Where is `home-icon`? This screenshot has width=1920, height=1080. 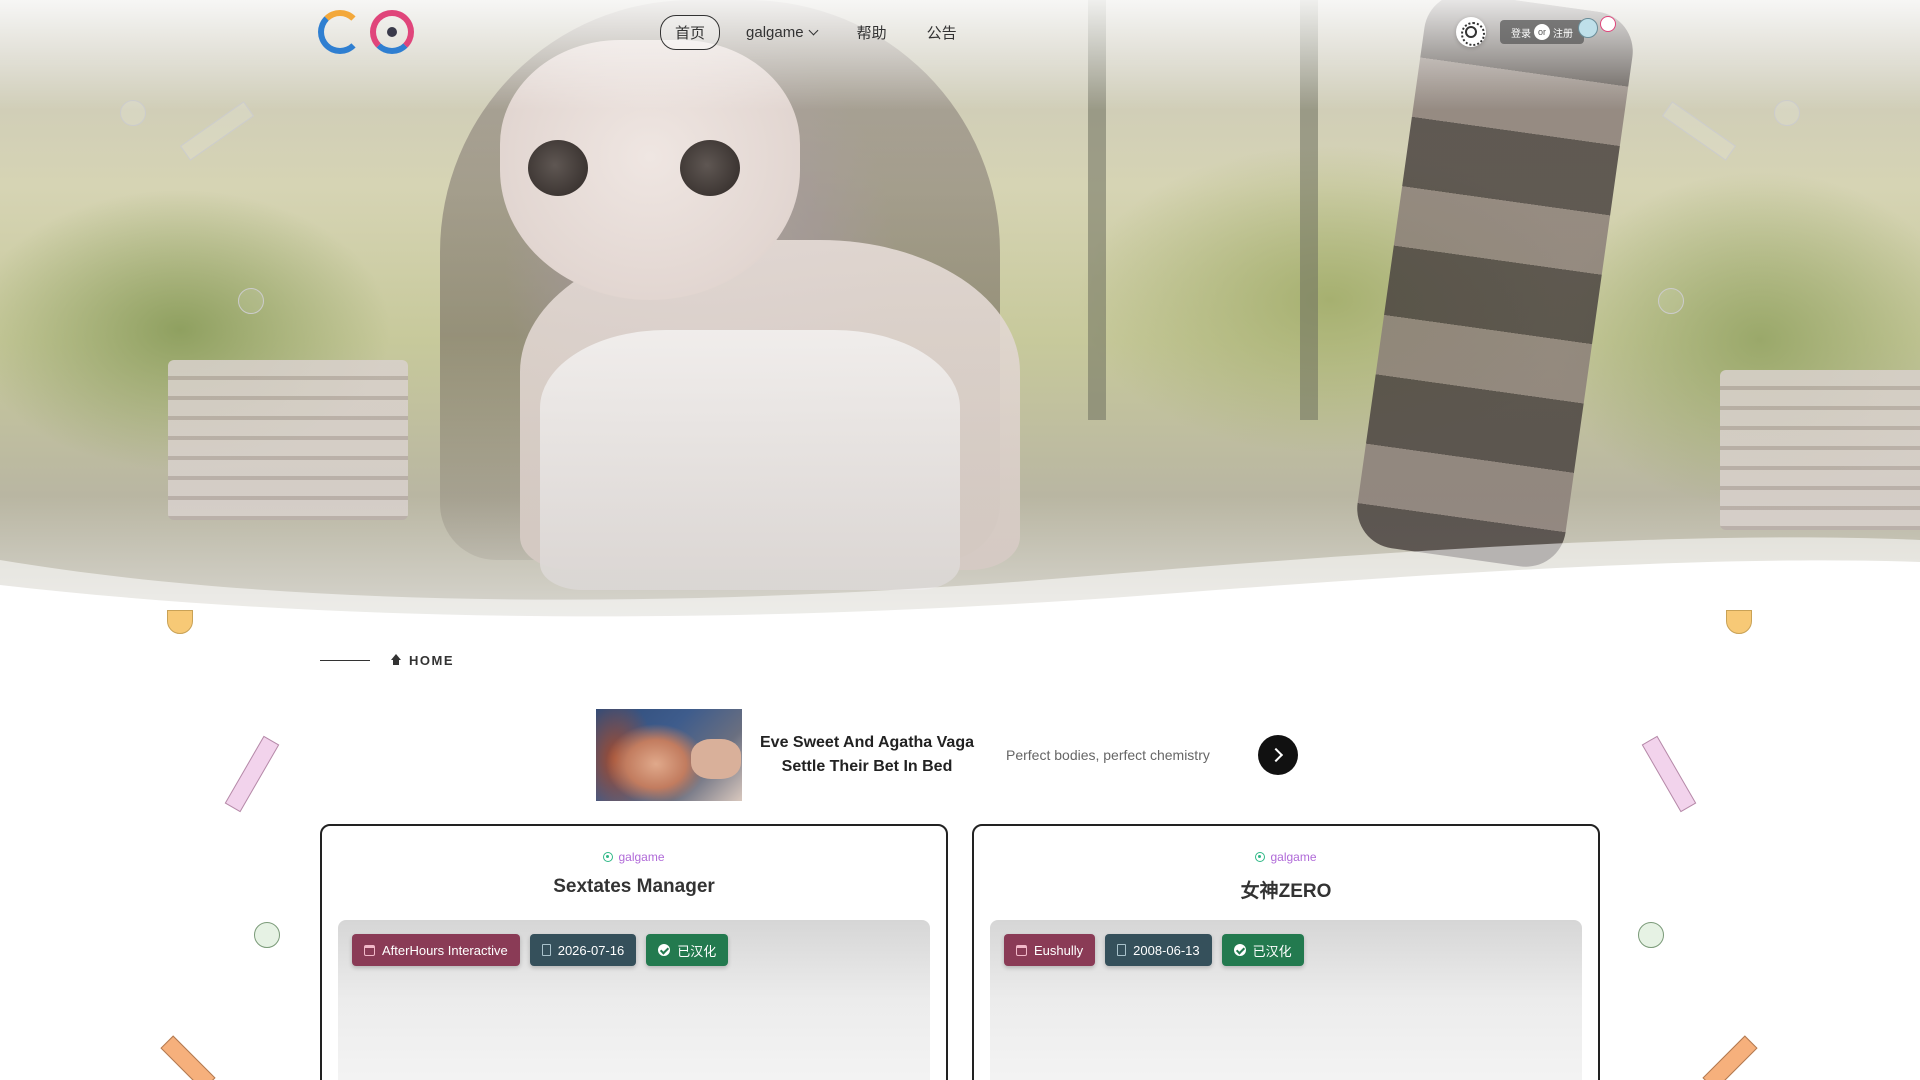
home-icon is located at coordinates (396, 660).